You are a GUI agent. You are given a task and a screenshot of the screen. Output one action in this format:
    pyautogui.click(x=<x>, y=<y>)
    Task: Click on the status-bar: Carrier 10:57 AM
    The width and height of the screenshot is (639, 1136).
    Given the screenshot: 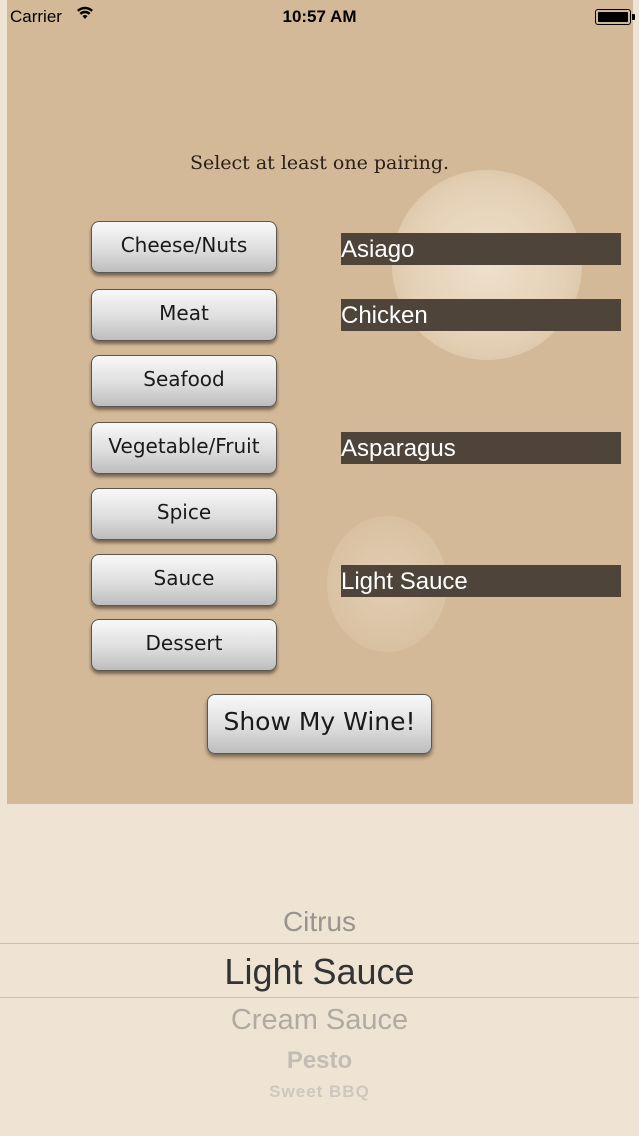 What is the action you would take?
    pyautogui.click(x=319, y=17)
    